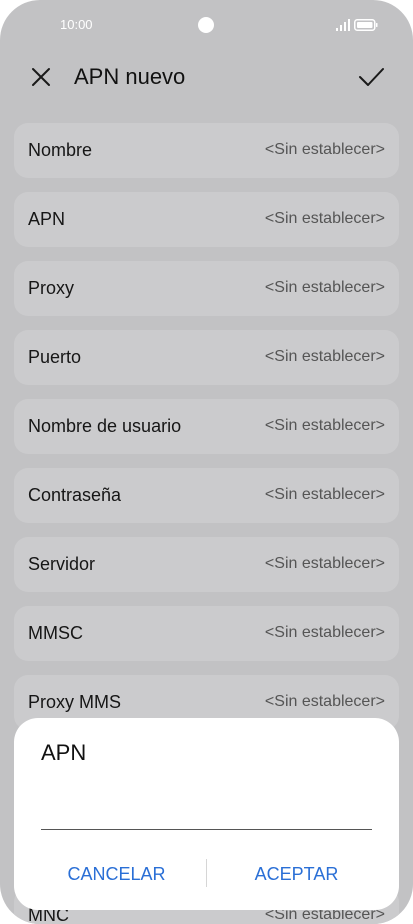  What do you see at coordinates (76, 24) in the screenshot?
I see `status-time: 10:00` at bounding box center [76, 24].